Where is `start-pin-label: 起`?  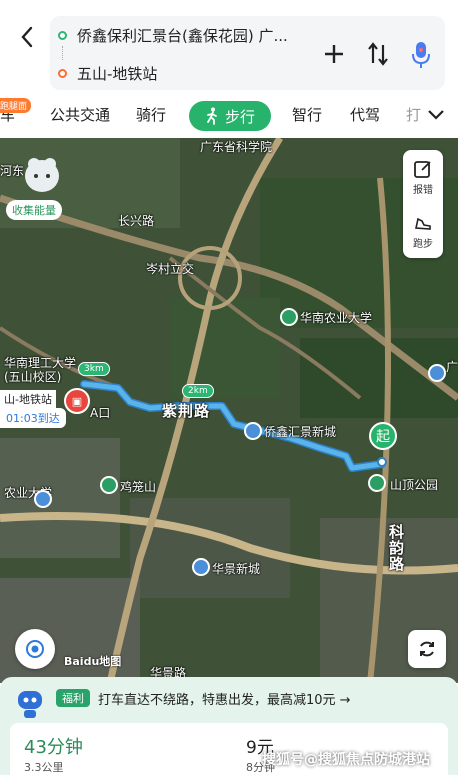 start-pin-label: 起 is located at coordinates (383, 437).